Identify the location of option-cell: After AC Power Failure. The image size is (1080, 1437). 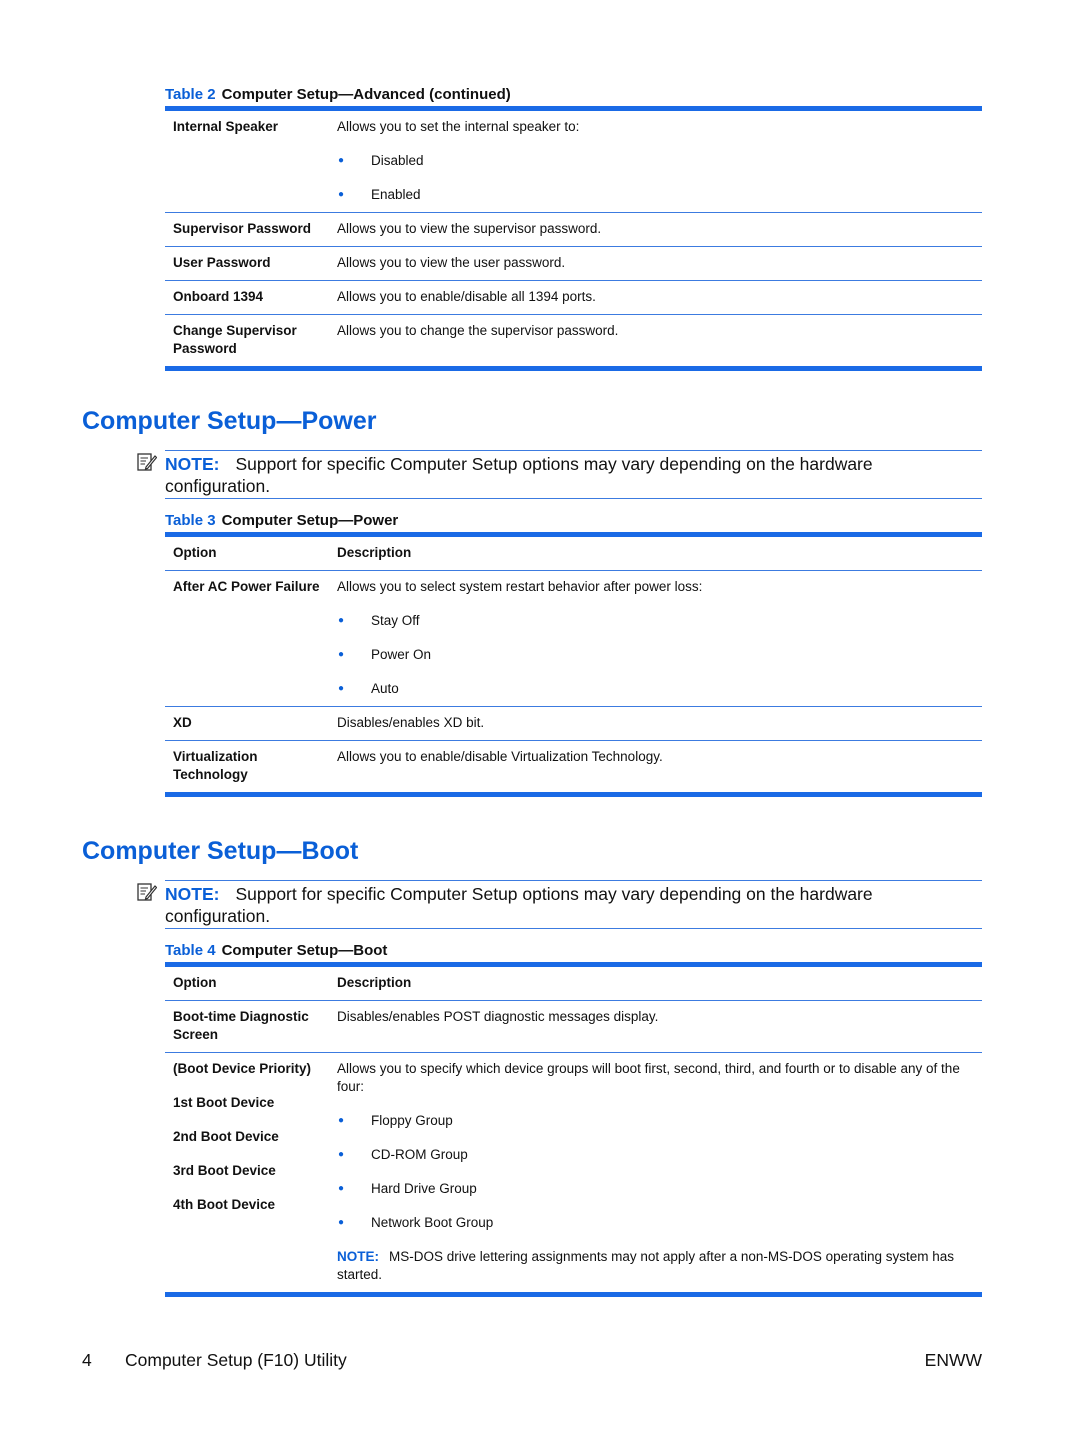
(246, 586).